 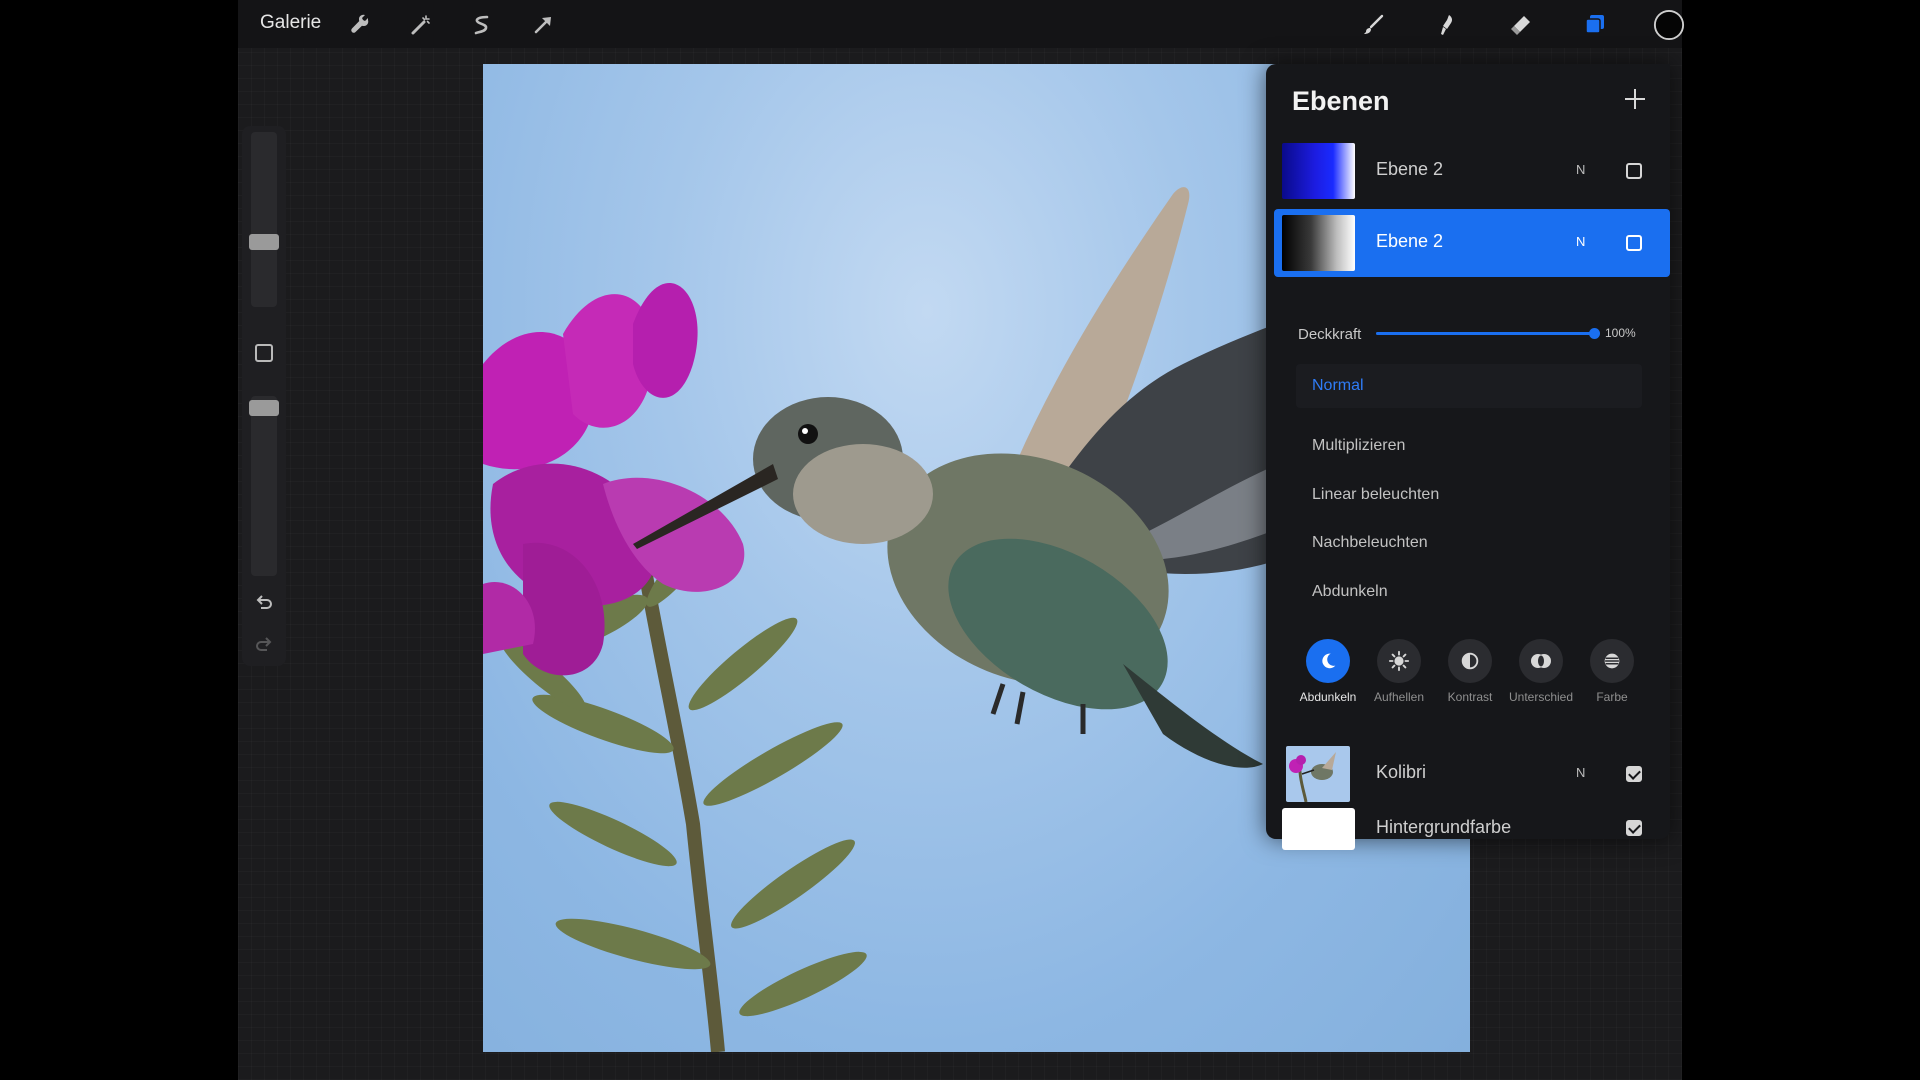 What do you see at coordinates (1521, 25) in the screenshot?
I see `eraser-icon` at bounding box center [1521, 25].